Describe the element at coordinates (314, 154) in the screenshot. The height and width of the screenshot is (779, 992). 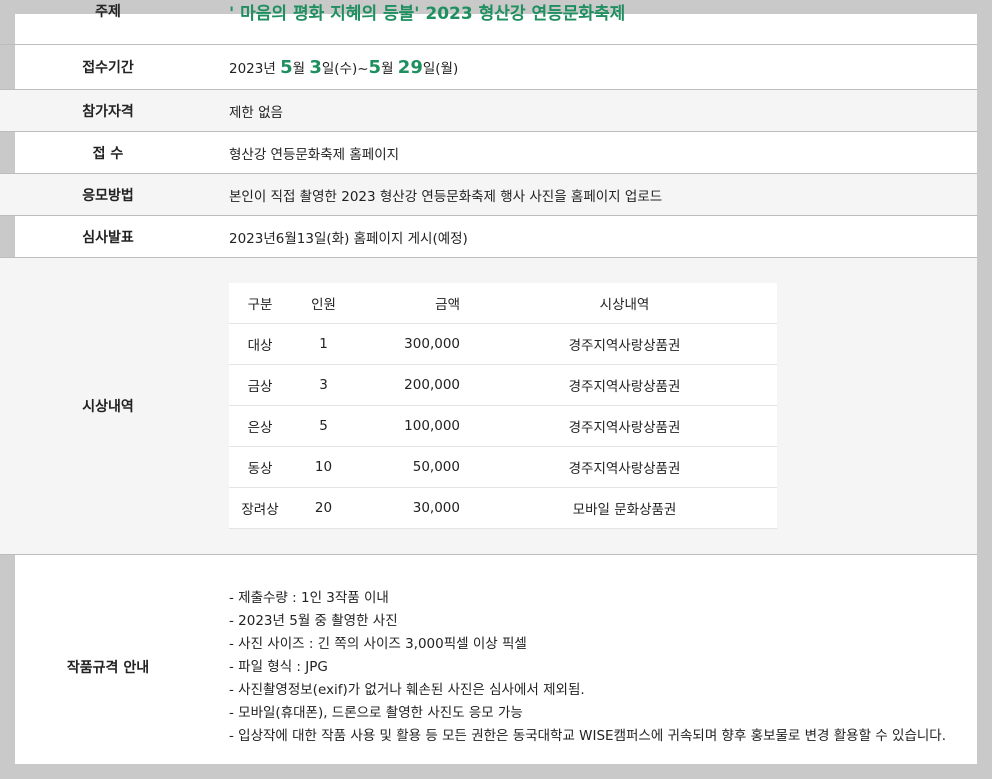
I see `submission-value: 형산강 연등문화축제 홈페이지` at that location.